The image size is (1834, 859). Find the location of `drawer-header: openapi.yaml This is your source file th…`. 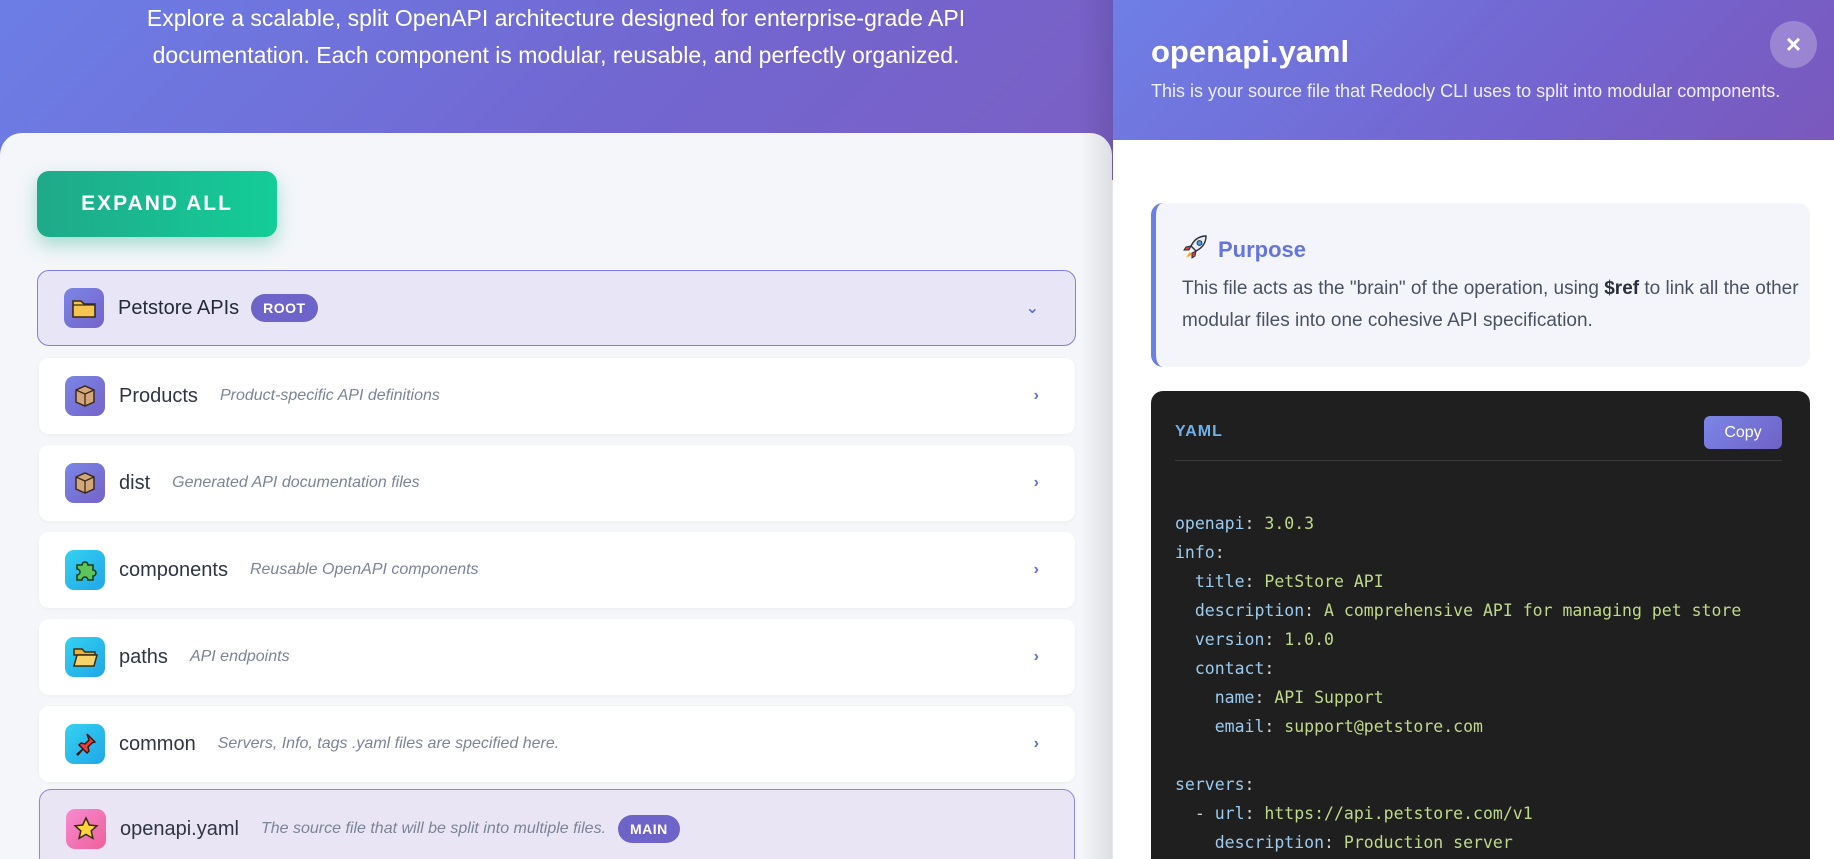

drawer-header: openapi.yaml This is your source file th… is located at coordinates (1473, 70).